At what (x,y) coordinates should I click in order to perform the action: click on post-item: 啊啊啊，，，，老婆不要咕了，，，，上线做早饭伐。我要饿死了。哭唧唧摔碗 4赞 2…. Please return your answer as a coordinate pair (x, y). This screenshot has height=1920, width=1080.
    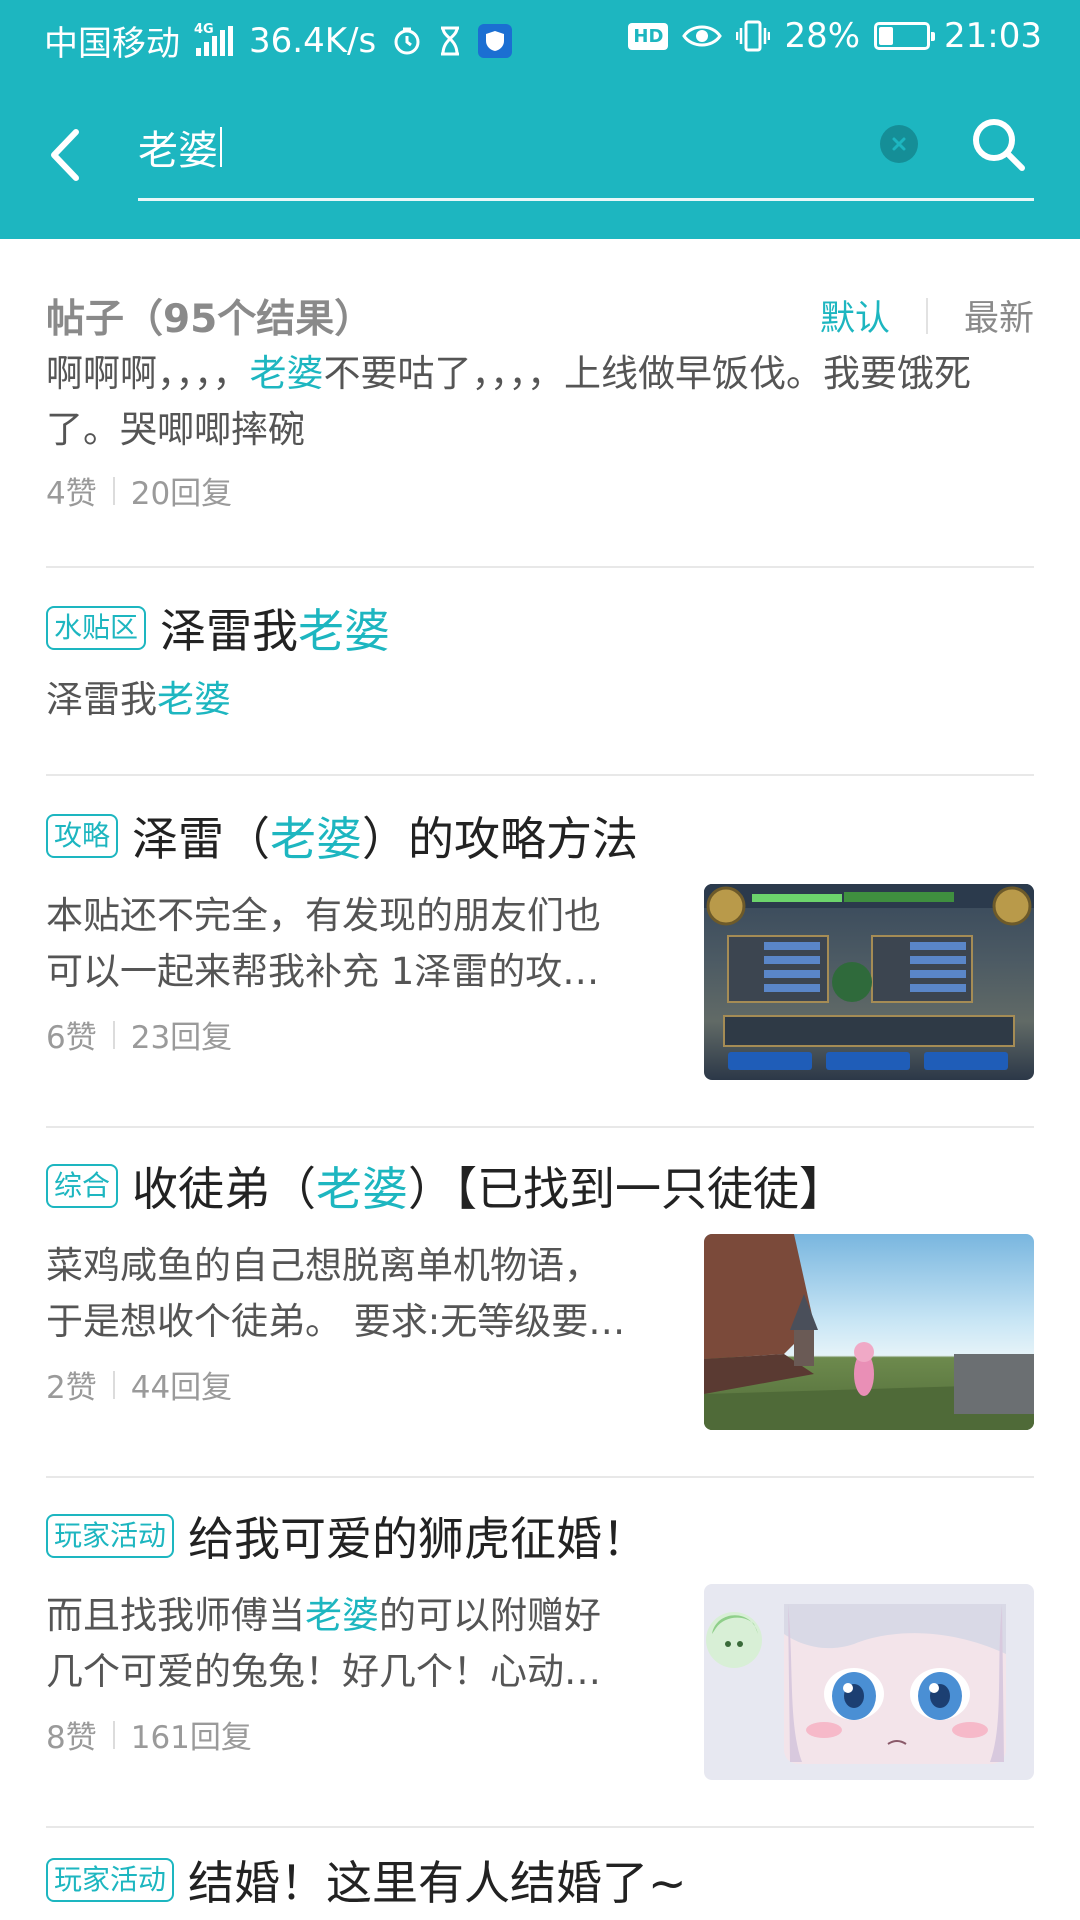
    Looking at the image, I should click on (540, 429).